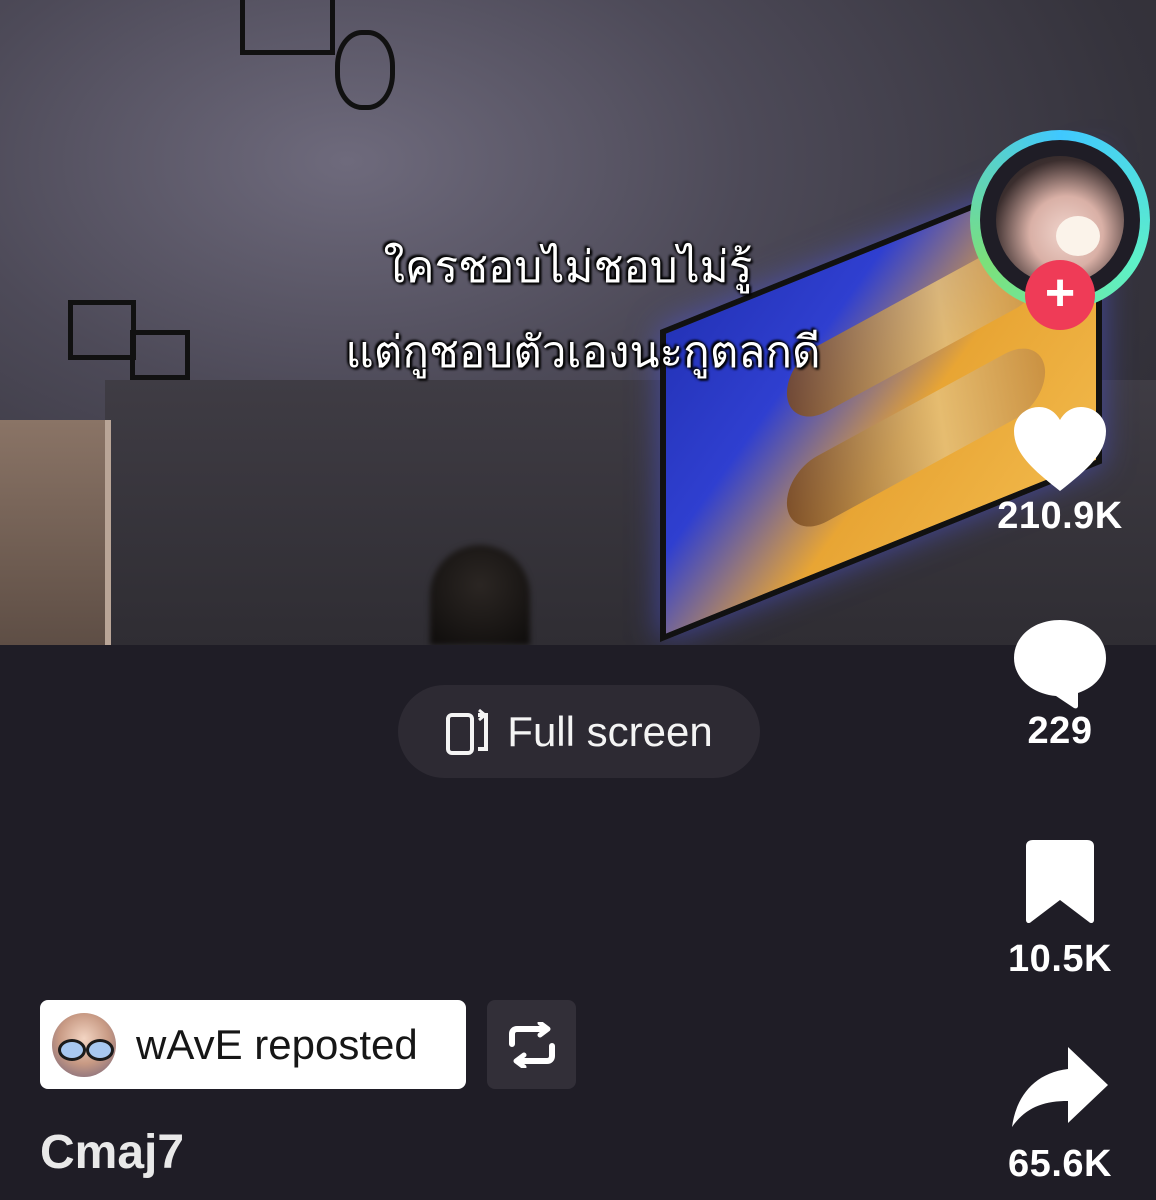  What do you see at coordinates (467, 731) in the screenshot?
I see `fullscreen-icon` at bounding box center [467, 731].